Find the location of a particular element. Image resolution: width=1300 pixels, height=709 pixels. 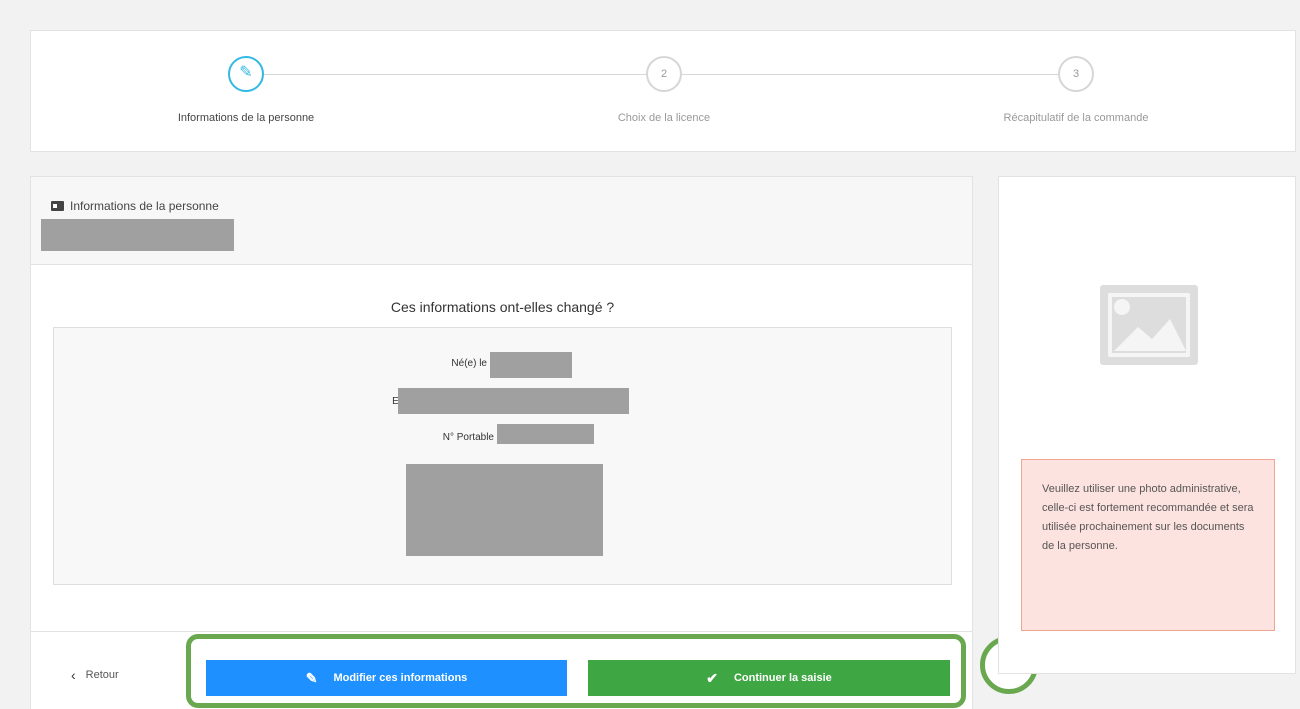

pencil-icon: ✎ is located at coordinates (246, 74).